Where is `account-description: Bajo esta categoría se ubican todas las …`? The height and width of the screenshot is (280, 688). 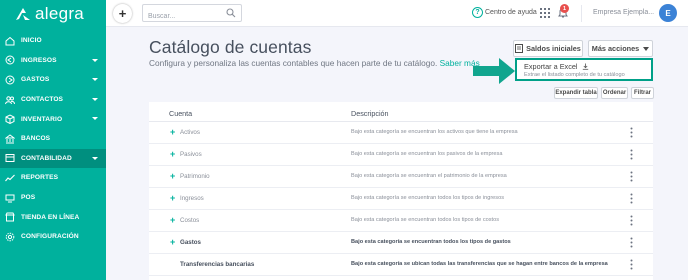
account-description: Bajo esta categoría se ubican todas las … is located at coordinates (479, 264).